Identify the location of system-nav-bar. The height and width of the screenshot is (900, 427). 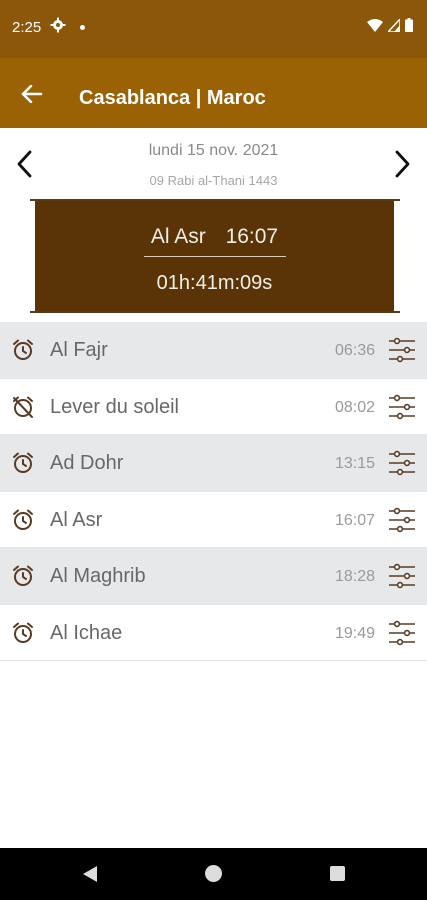
(213, 874).